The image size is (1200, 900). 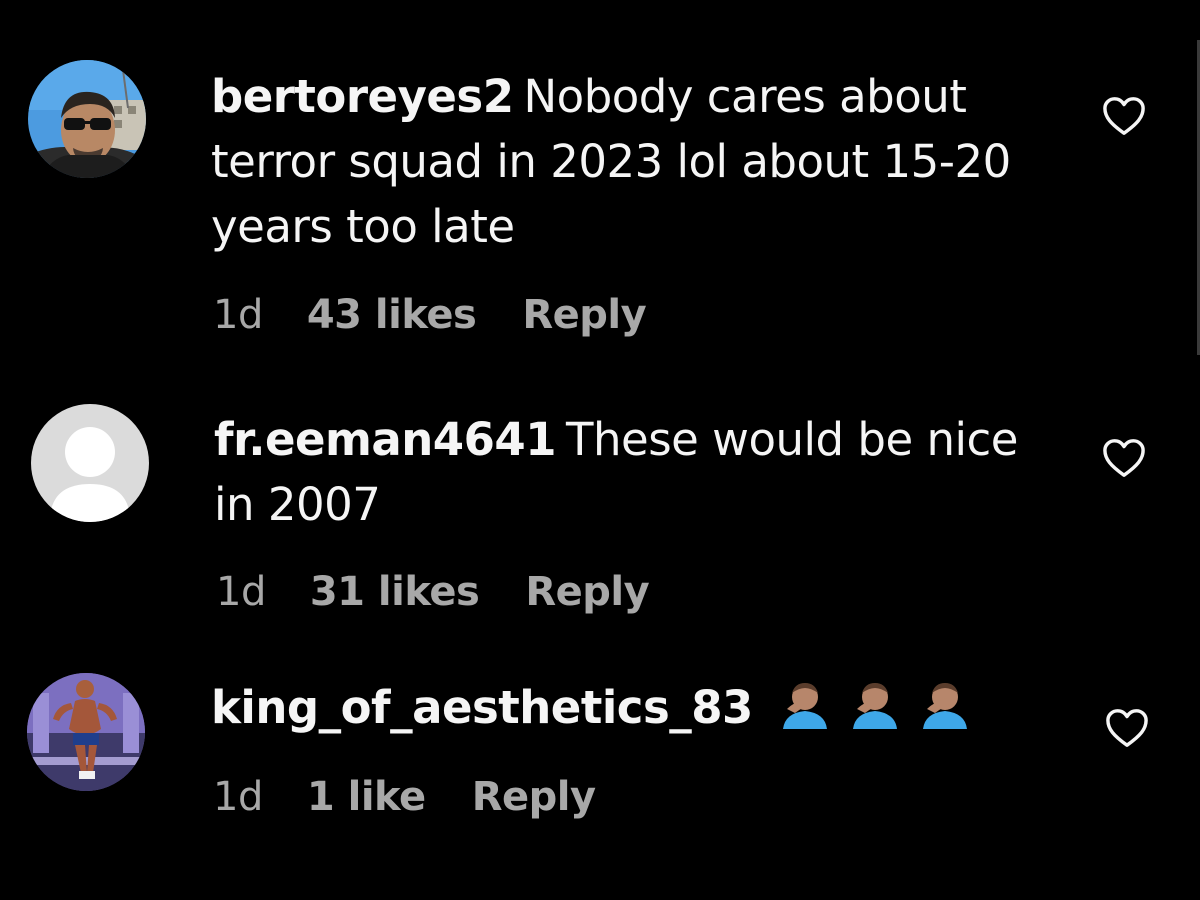 I want to click on comment-meta: 1d 43 likes Reply, so click(x=430, y=315).